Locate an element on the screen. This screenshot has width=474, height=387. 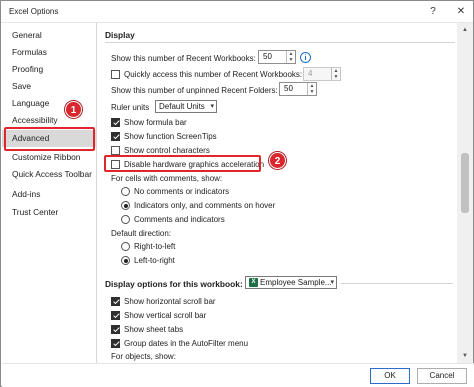
title-bar: Excel Options ? ✕ is located at coordinates (237, 12).